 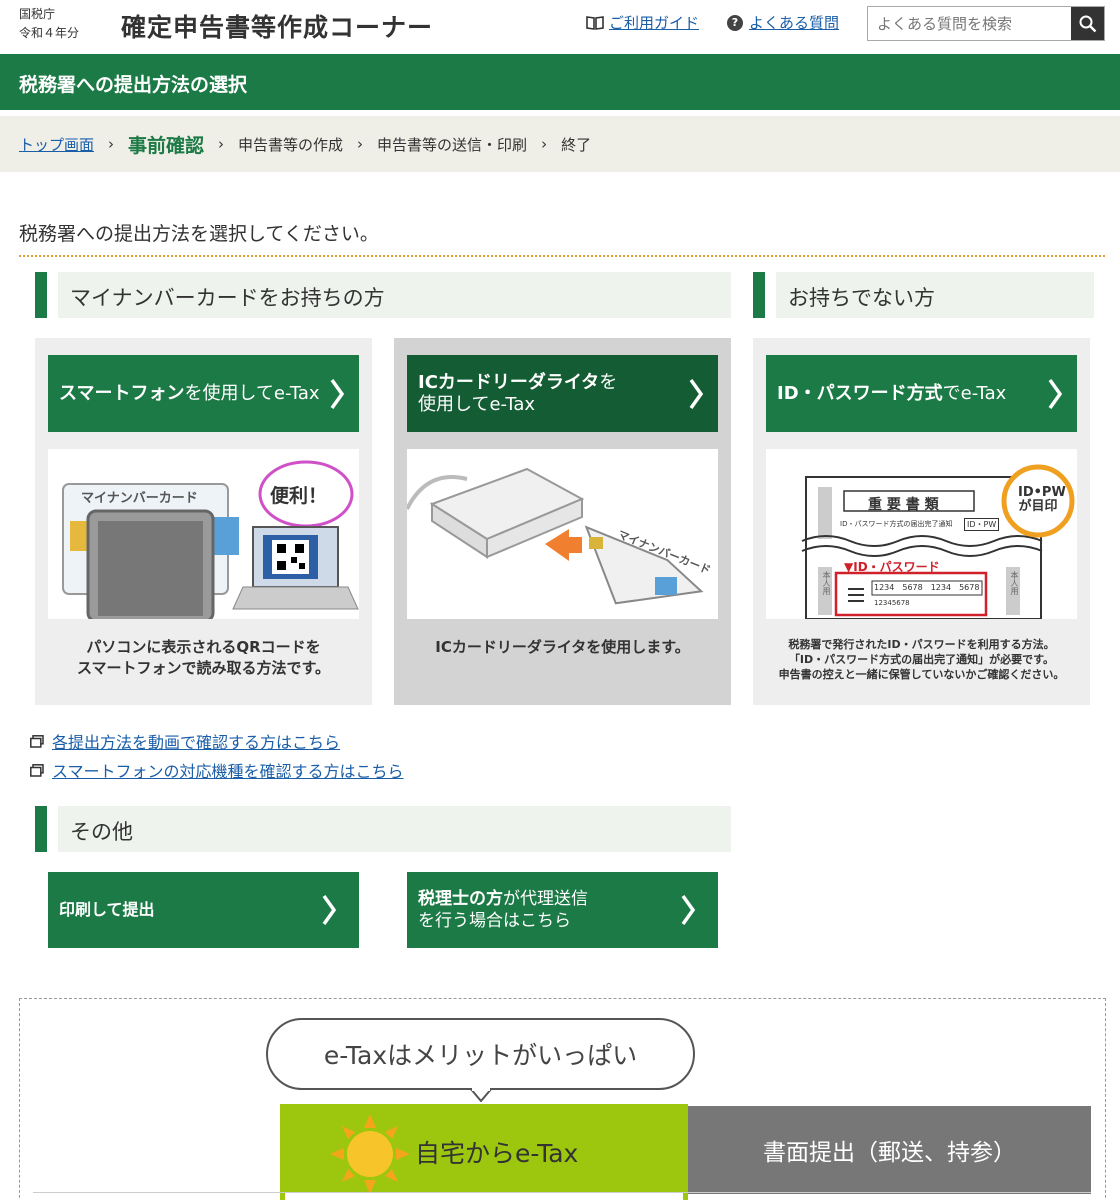 I want to click on guide-link: ご利用ガイド, so click(x=642, y=22).